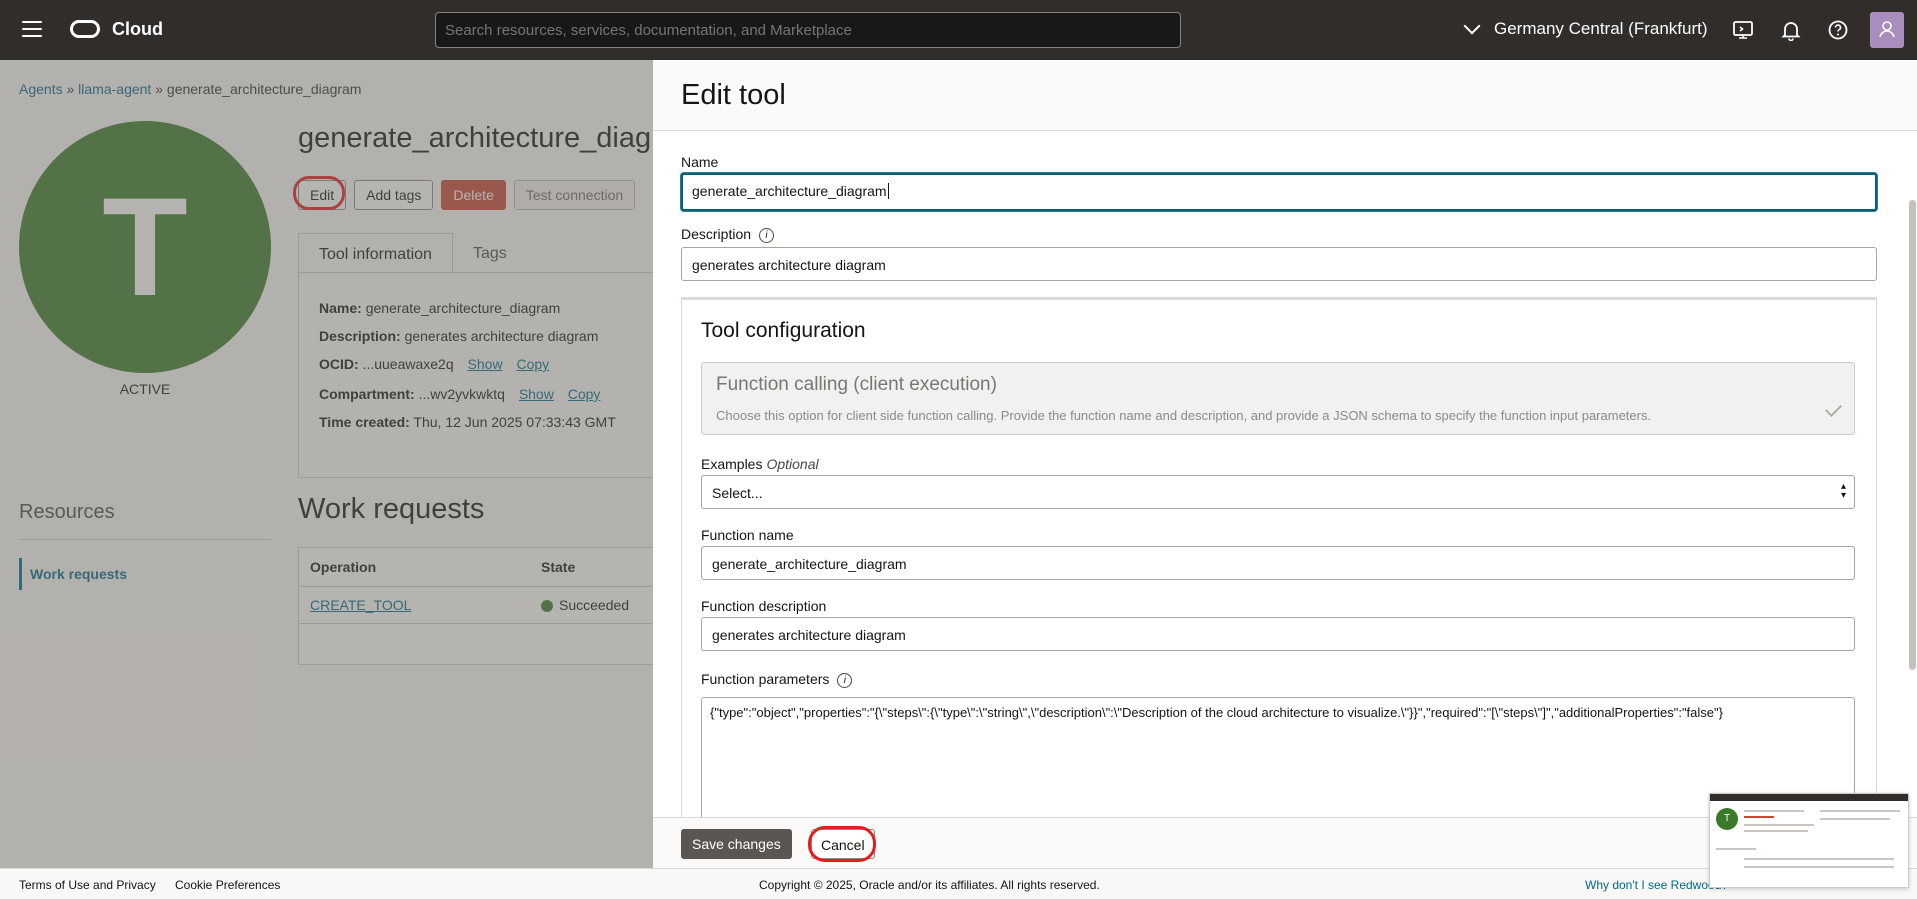  What do you see at coordinates (137, 29) in the screenshot?
I see `brand-label: Cloud` at bounding box center [137, 29].